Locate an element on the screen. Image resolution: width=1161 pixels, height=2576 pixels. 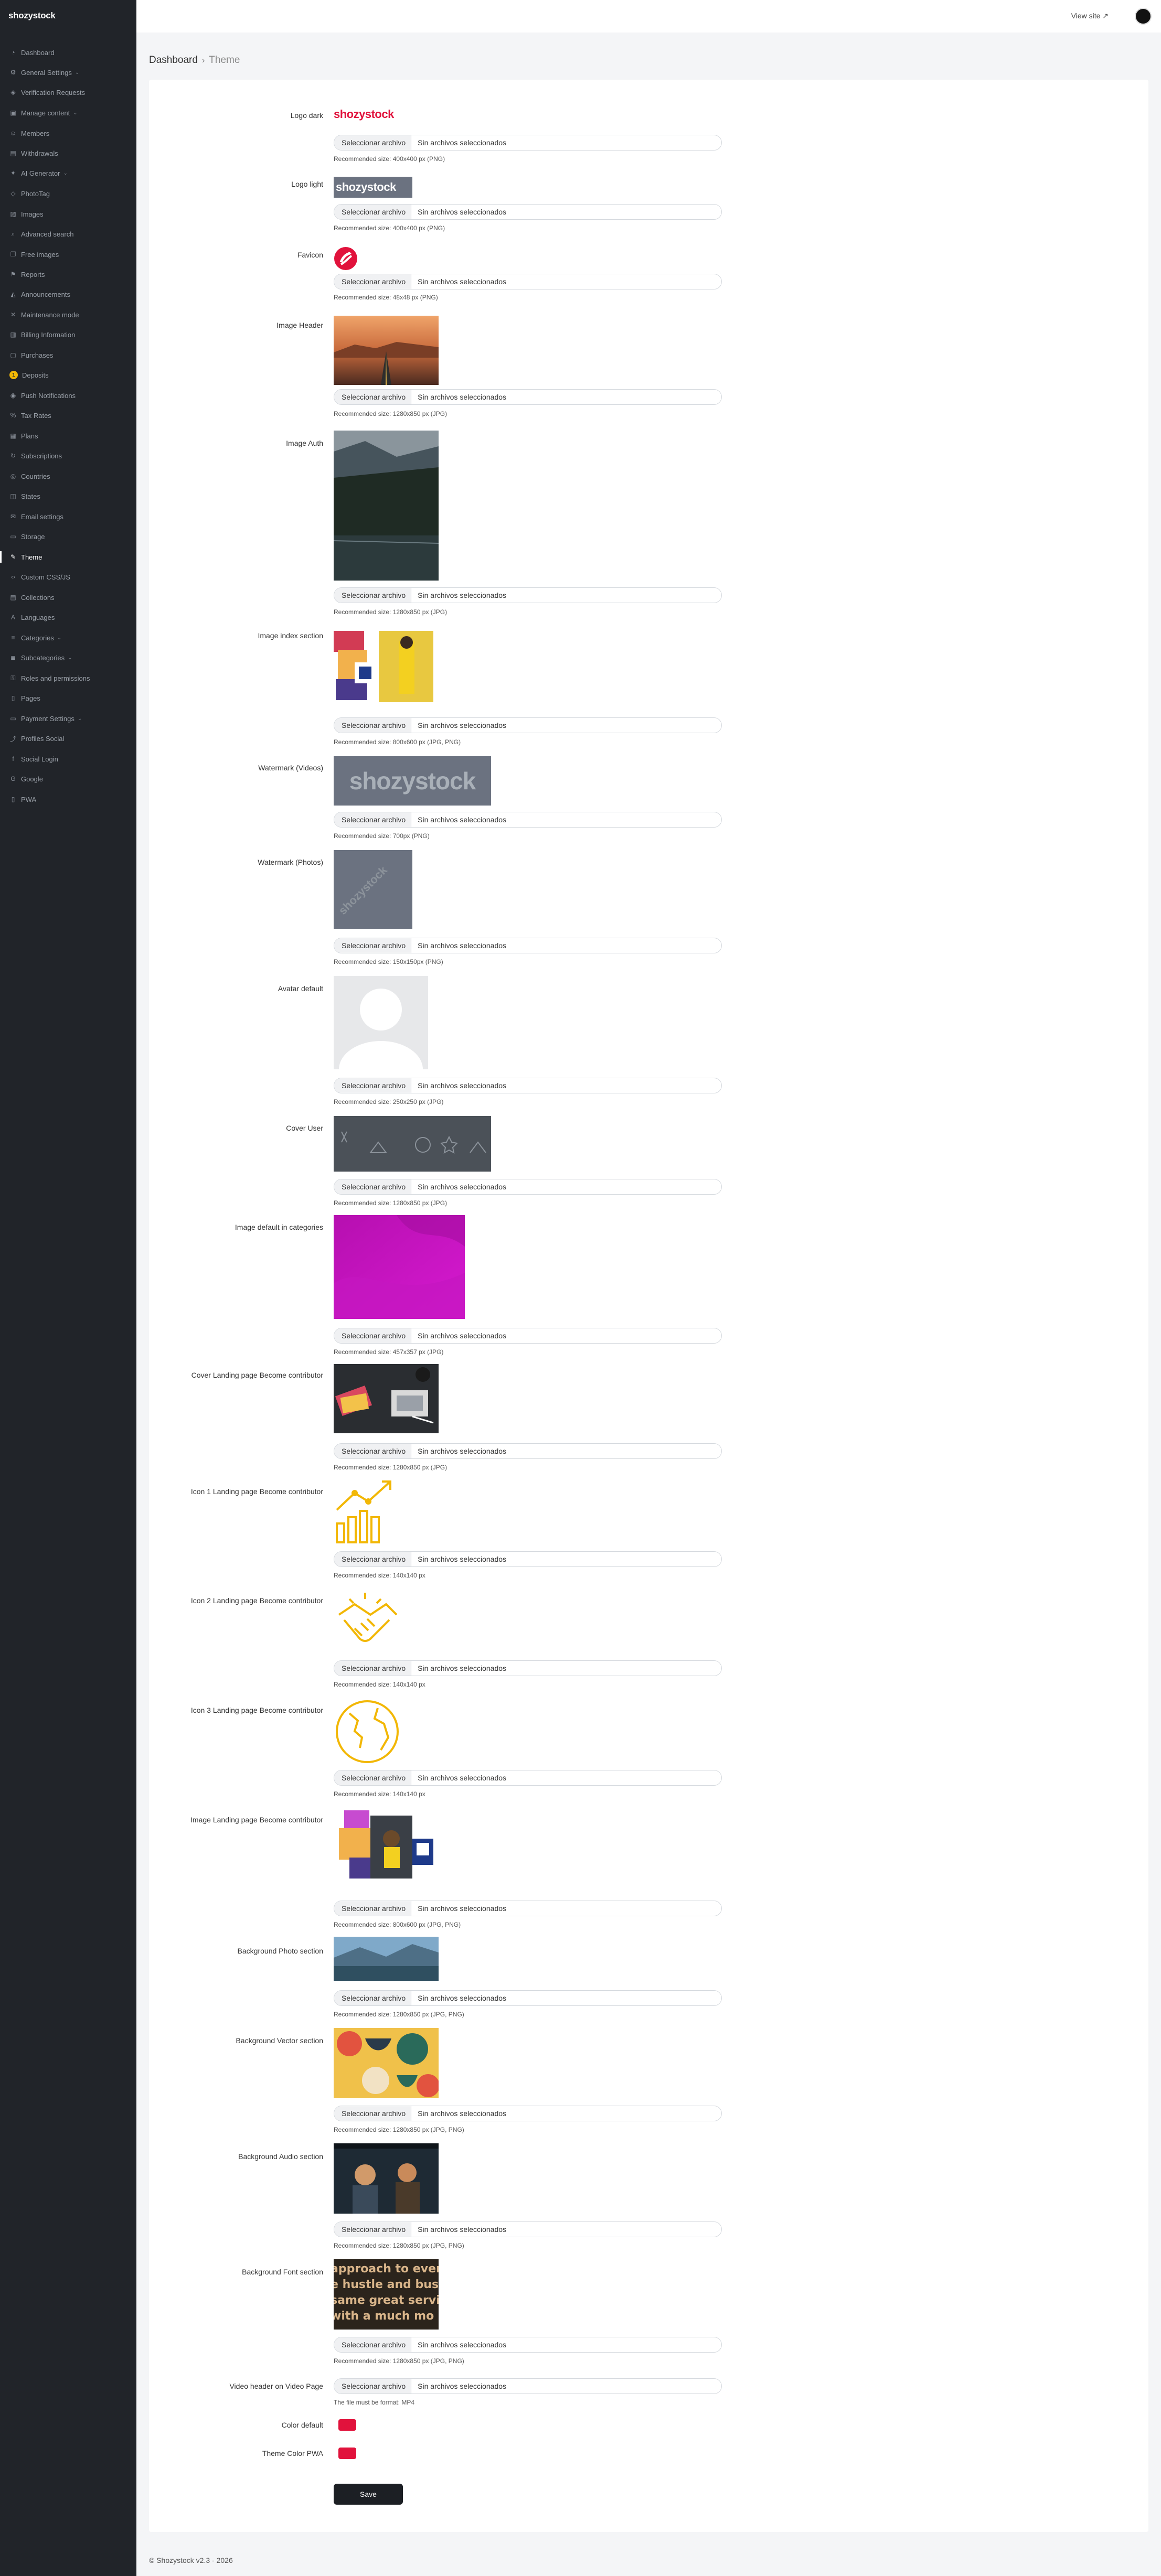
sidebar-item-ai-generator: ✦ AI Generator ⌄ is located at coordinates (68, 173).